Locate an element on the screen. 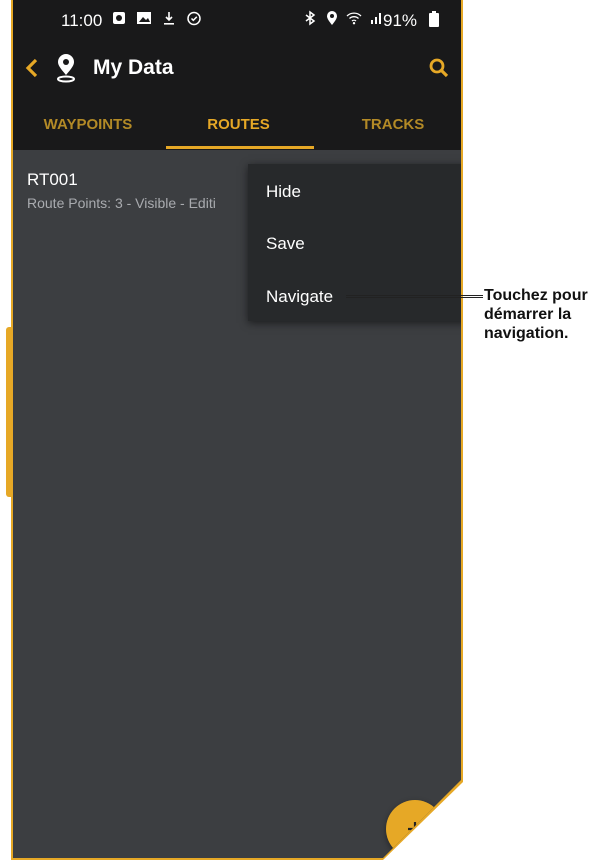 The width and height of the screenshot is (595, 860). callout-line is located at coordinates (414, 296).